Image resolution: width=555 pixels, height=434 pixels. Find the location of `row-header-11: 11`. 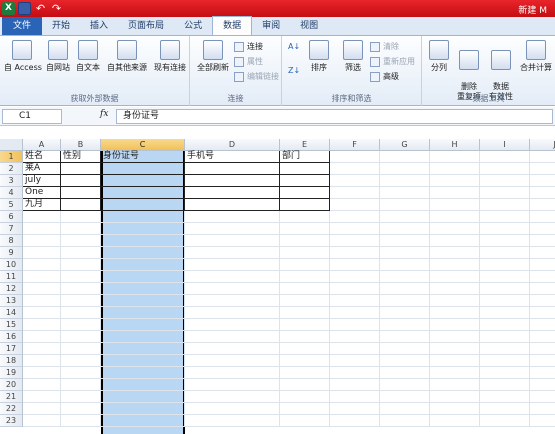

row-header-11: 11 is located at coordinates (11, 277).